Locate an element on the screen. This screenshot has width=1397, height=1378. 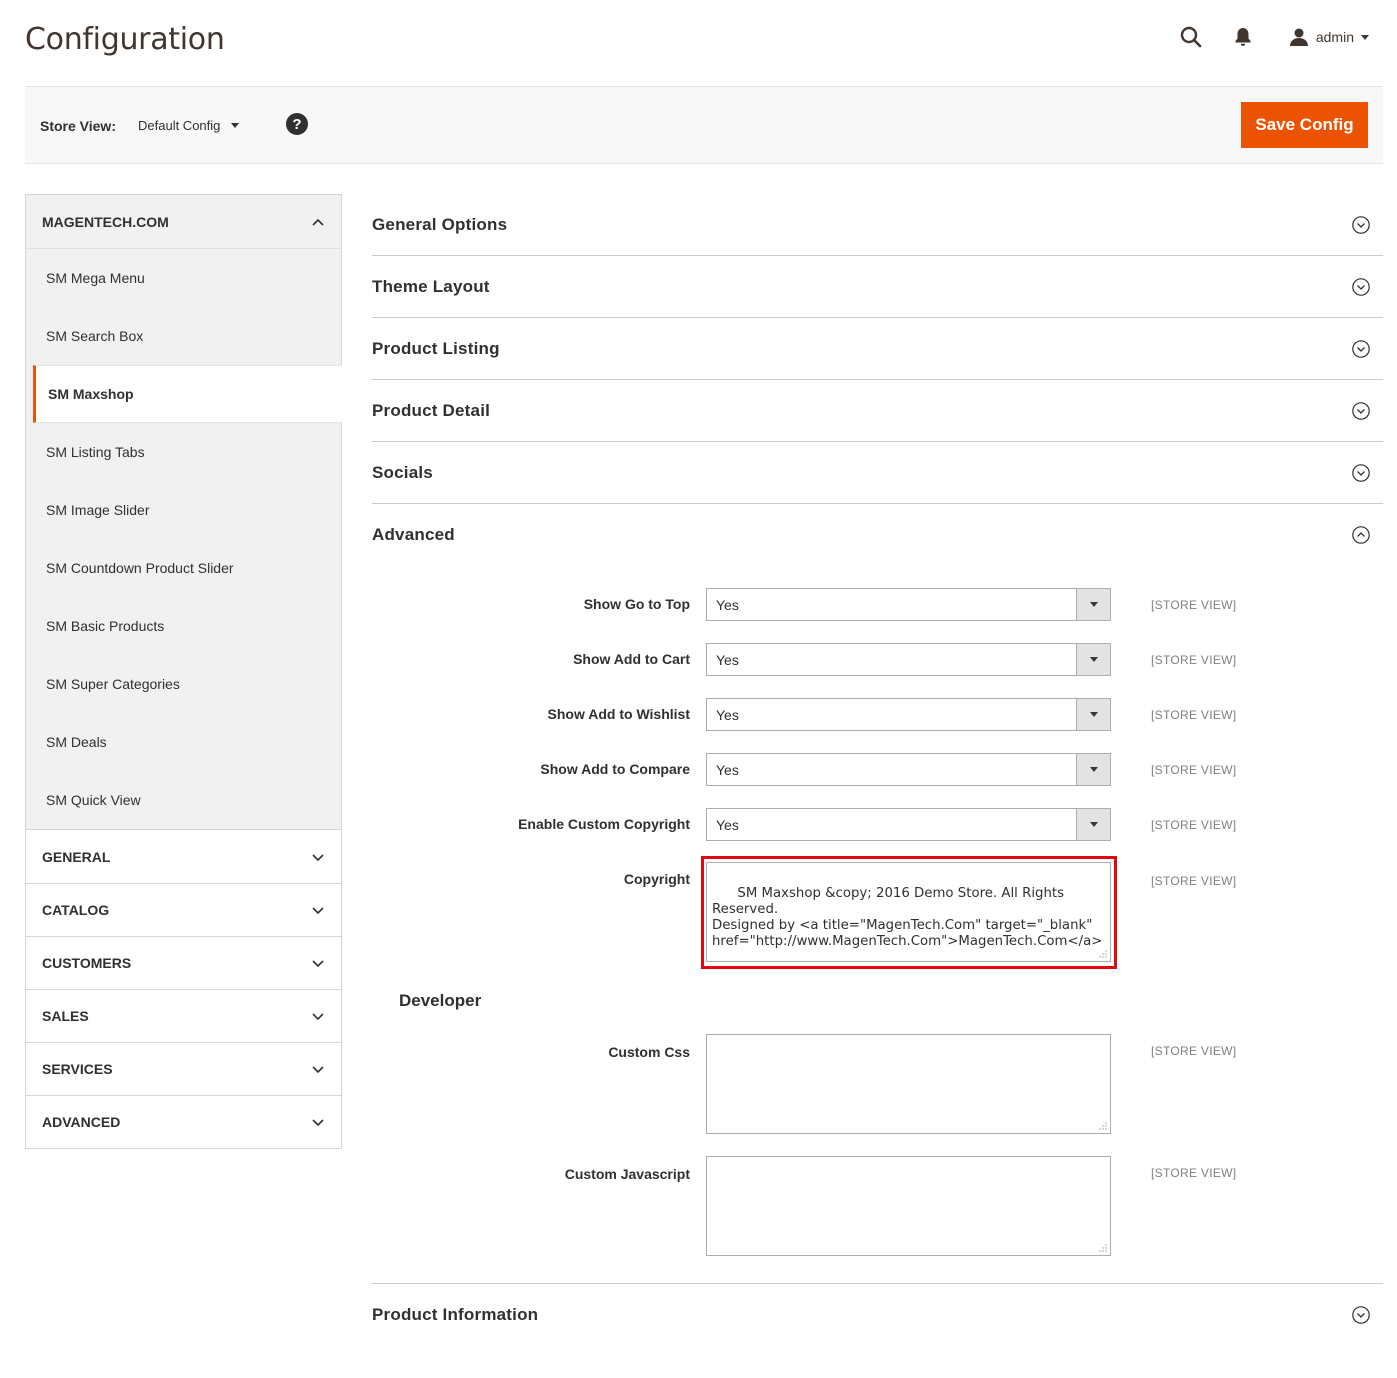
section-theme-layout: Theme Layout is located at coordinates (877, 287).